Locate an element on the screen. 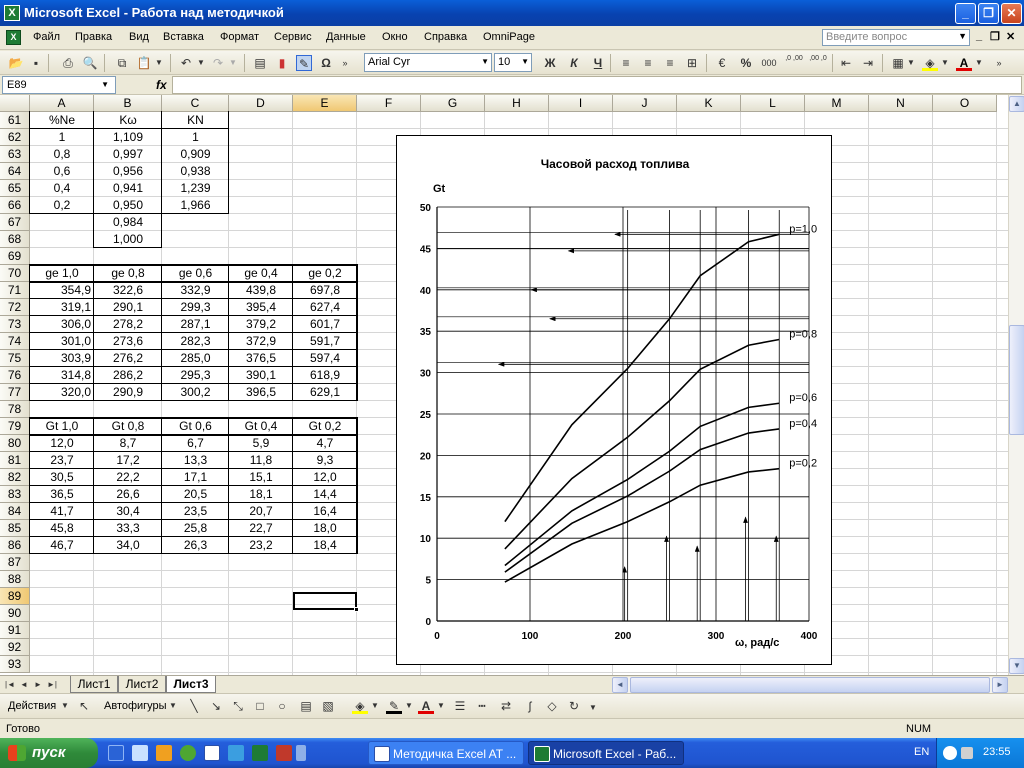 The image size is (1024, 768). table1-cell: 0,4 is located at coordinates (62, 188).